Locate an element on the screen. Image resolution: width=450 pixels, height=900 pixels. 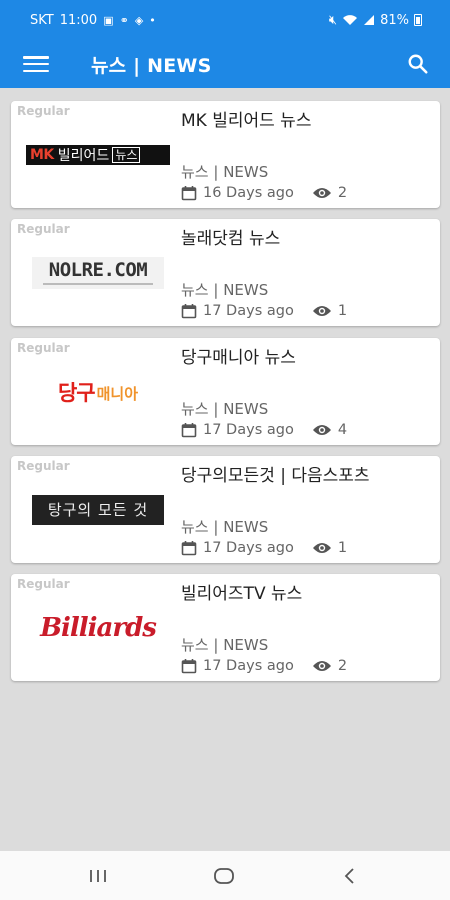
page-title: 뉴스 | NEWS is located at coordinates (151, 65).